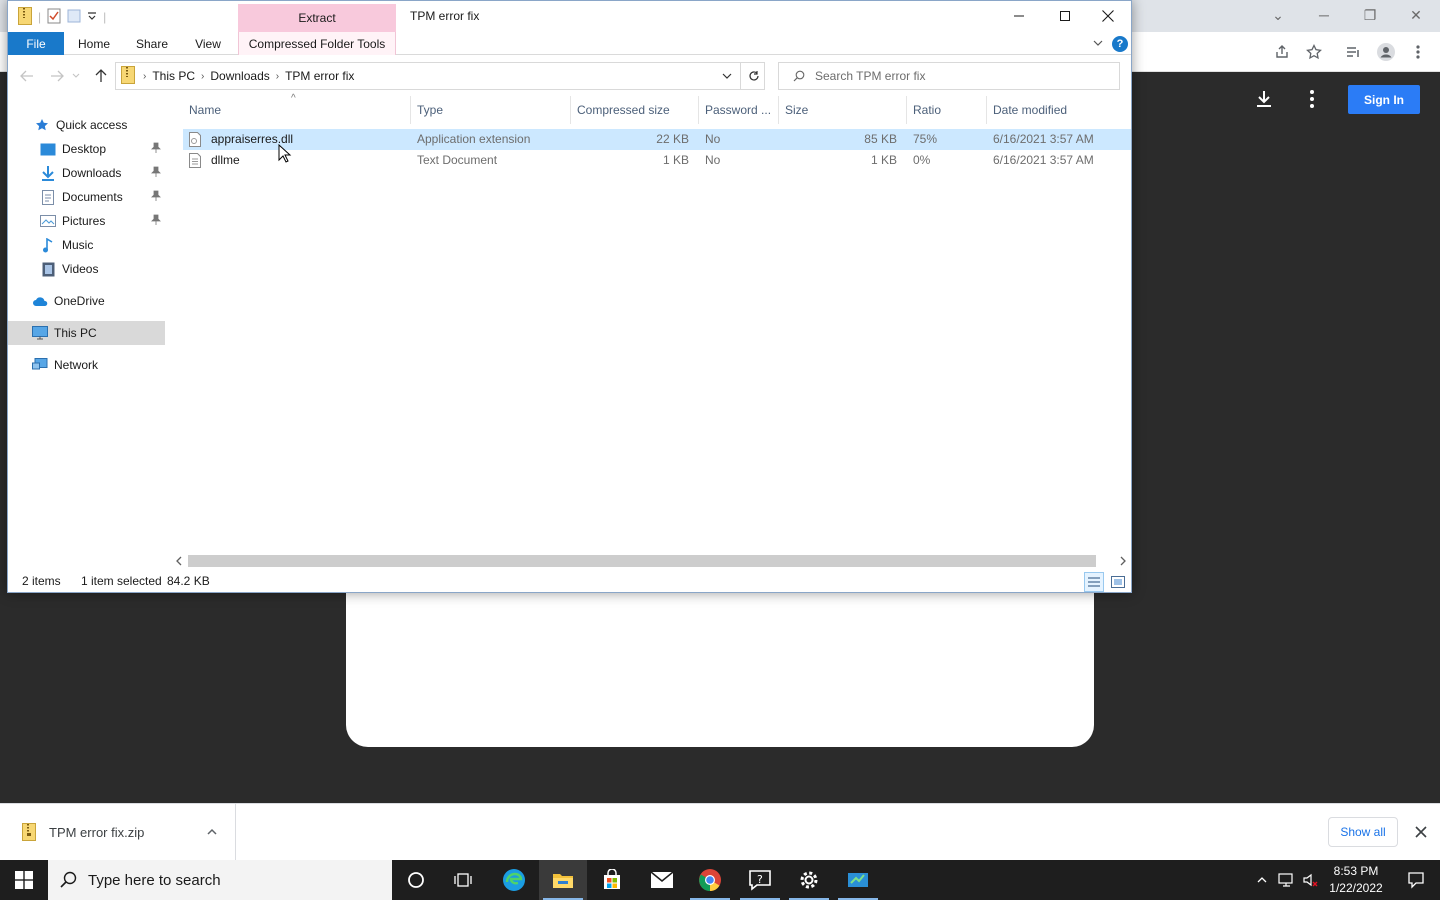 This screenshot has width=1440, height=900. Describe the element at coordinates (1098, 43) in the screenshot. I see `expand-ribbon-icon` at that location.